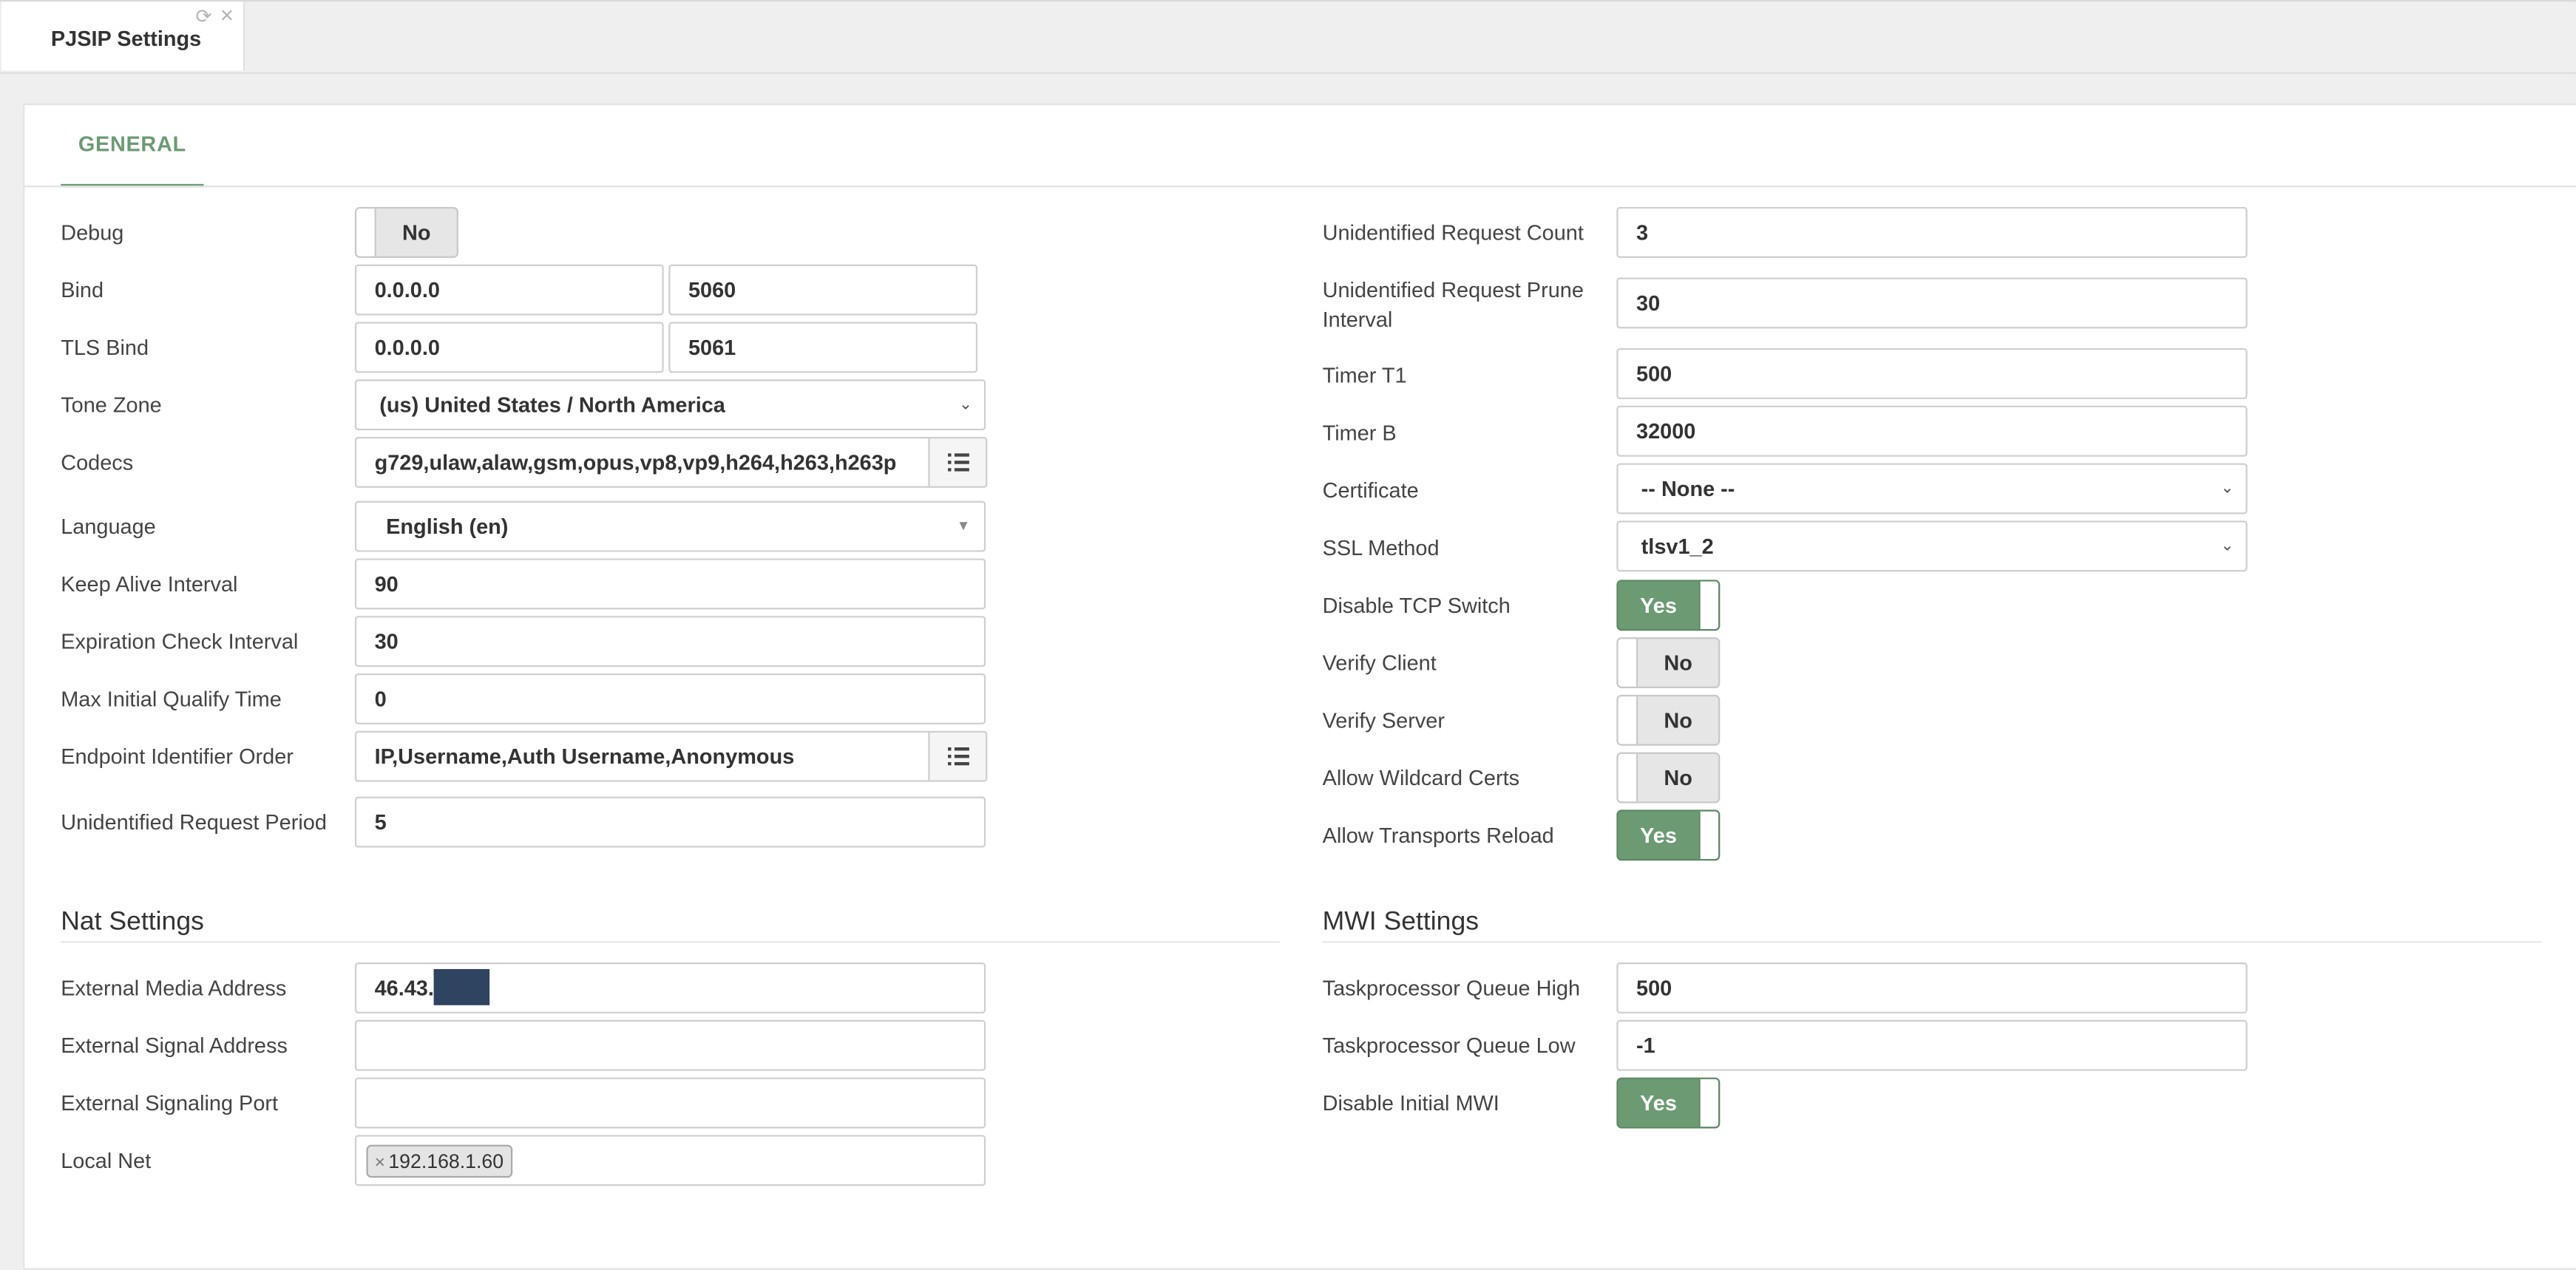 Image resolution: width=2576 pixels, height=1270 pixels. I want to click on caret-down-icon: ▾, so click(963, 526).